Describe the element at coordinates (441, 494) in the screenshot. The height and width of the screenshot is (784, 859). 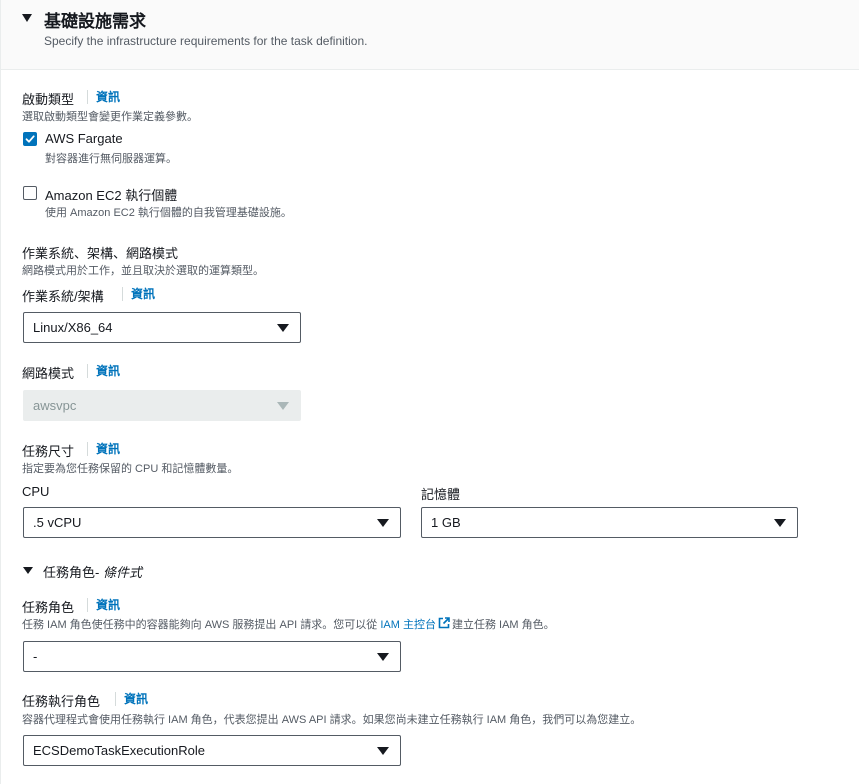
I see `memory-label: 記憶體` at that location.